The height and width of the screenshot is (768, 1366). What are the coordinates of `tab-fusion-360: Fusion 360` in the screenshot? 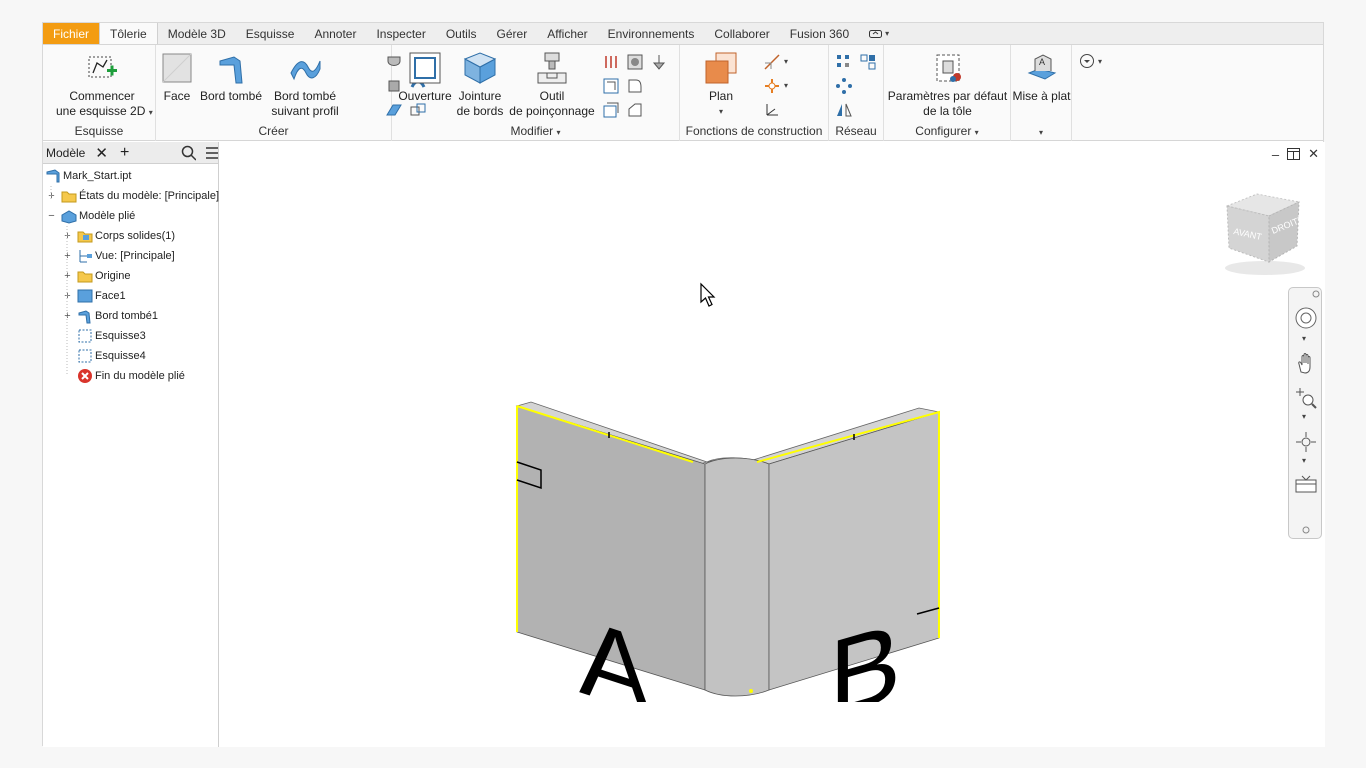 It's located at (819, 33).